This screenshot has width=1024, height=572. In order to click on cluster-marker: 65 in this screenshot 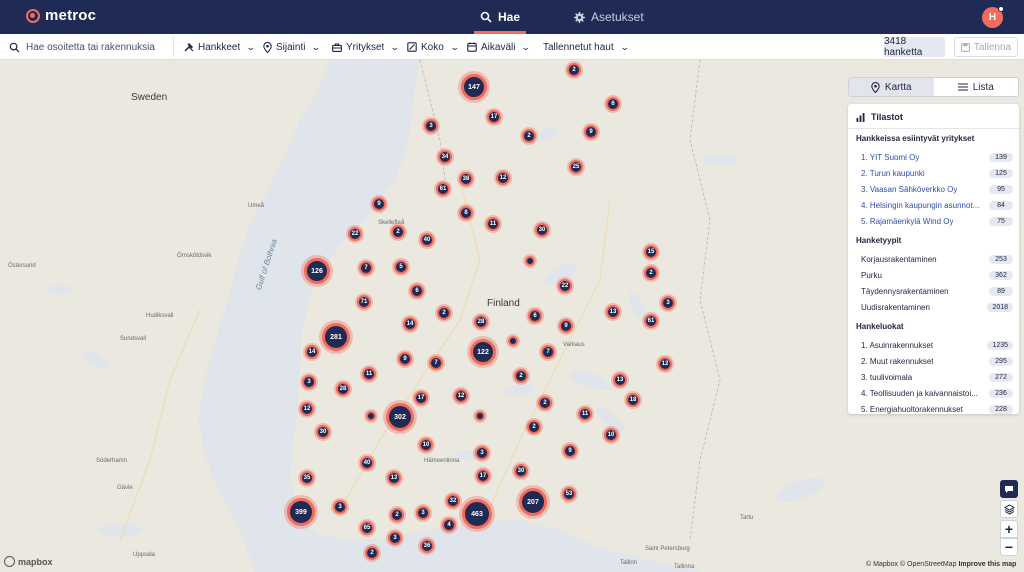, I will do `click(367, 528)`.